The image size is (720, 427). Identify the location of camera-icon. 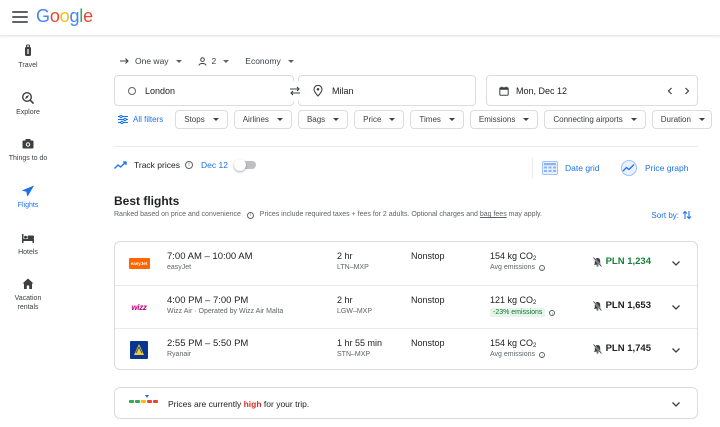
(28, 144).